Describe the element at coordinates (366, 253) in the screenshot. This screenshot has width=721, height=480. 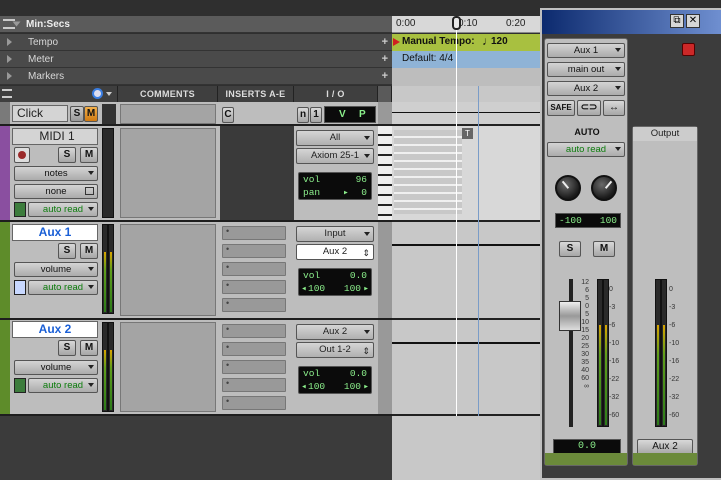
I see `aux1-output-link-icon: ⇕` at that location.